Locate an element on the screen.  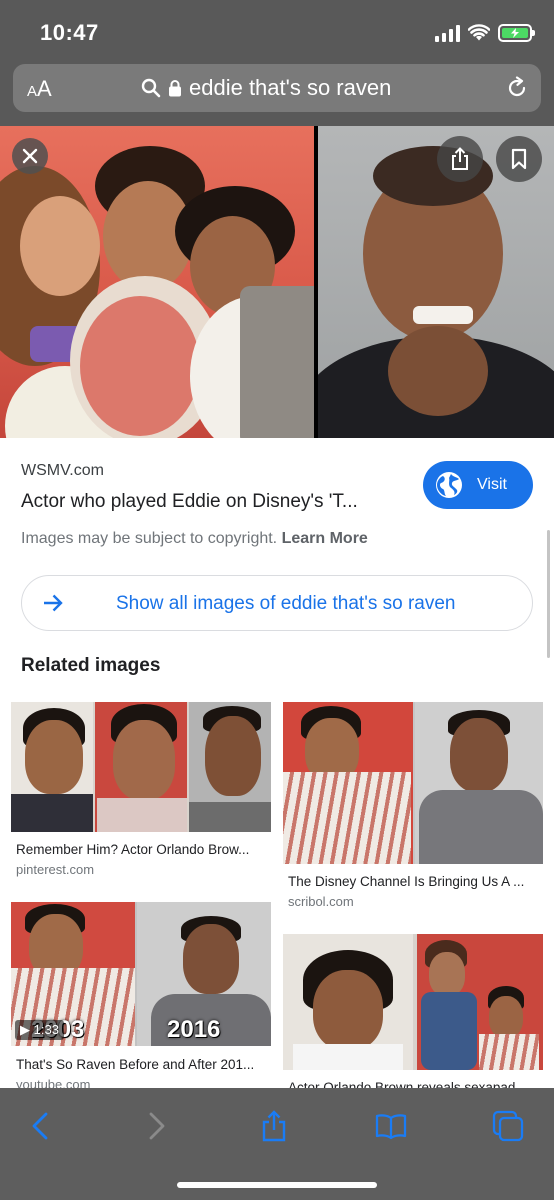
reload-icon is located at coordinates (517, 88).